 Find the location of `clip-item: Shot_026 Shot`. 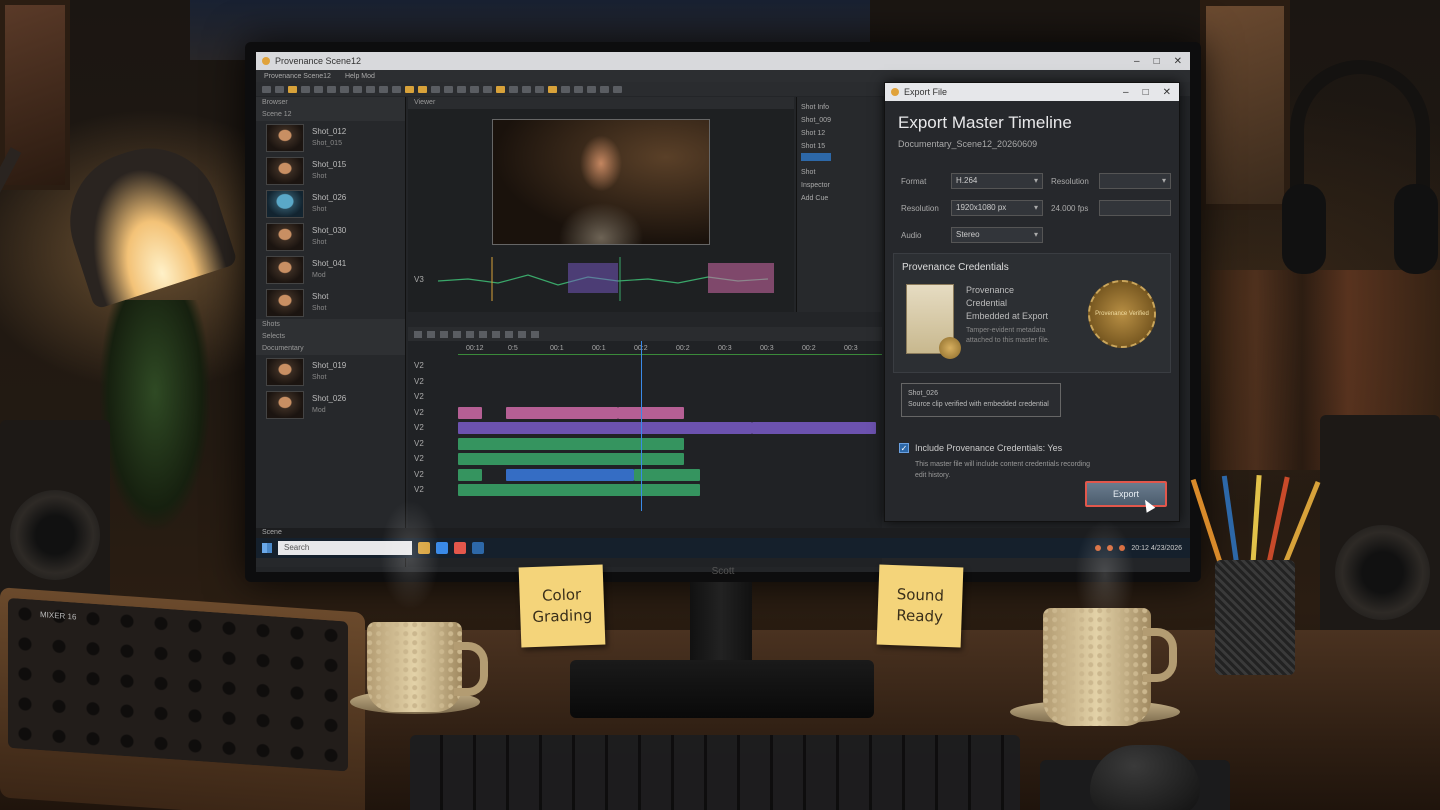

clip-item: Shot_026 Shot is located at coordinates (330, 203).